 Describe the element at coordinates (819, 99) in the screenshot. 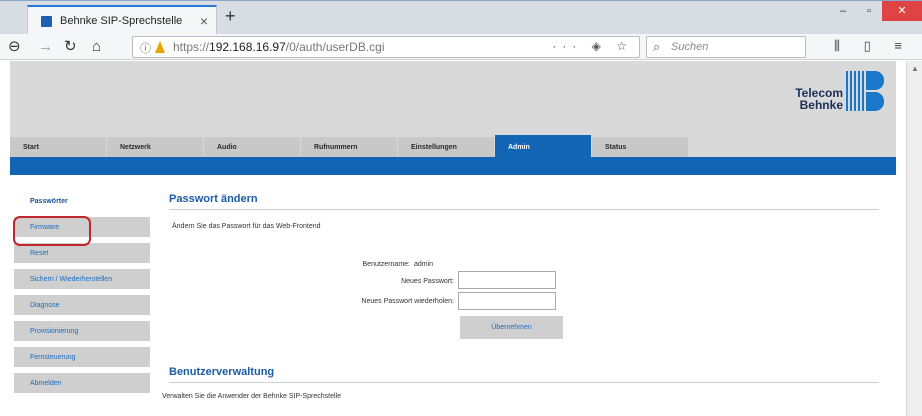

I see `brand-logo-text: Telecom Behnke` at that location.